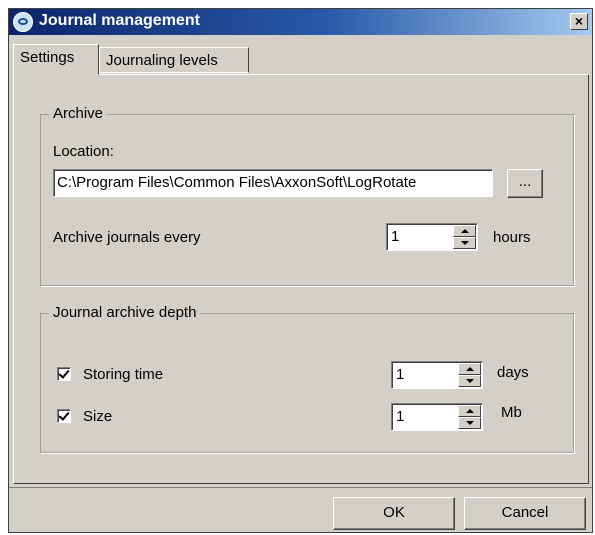  What do you see at coordinates (78, 113) in the screenshot?
I see `archive-legend: Archive` at bounding box center [78, 113].